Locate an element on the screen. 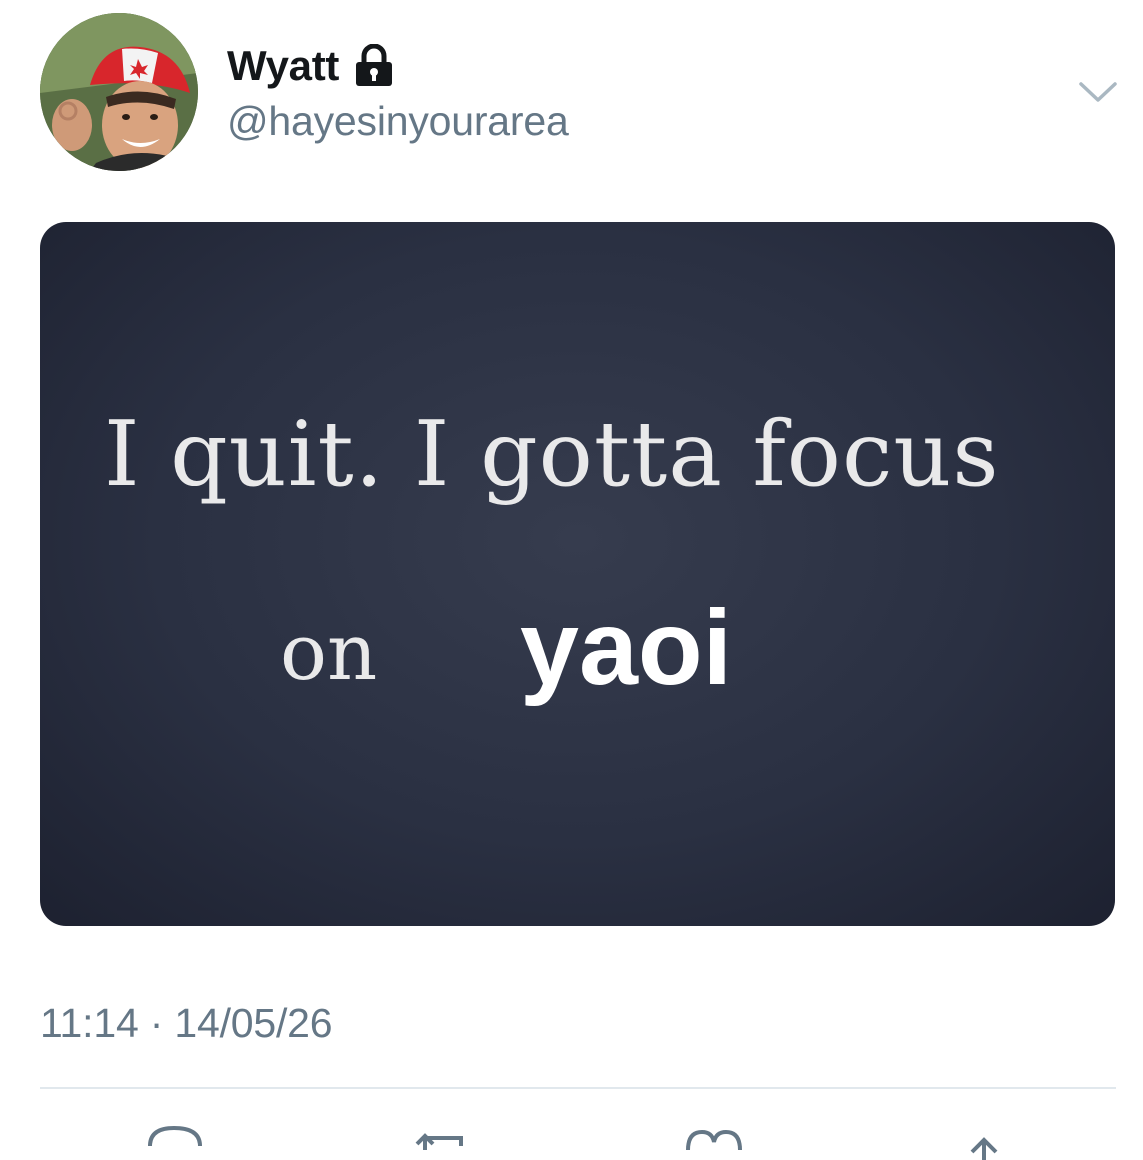 This screenshot has height=1160, width=1143. divider is located at coordinates (578, 1088).